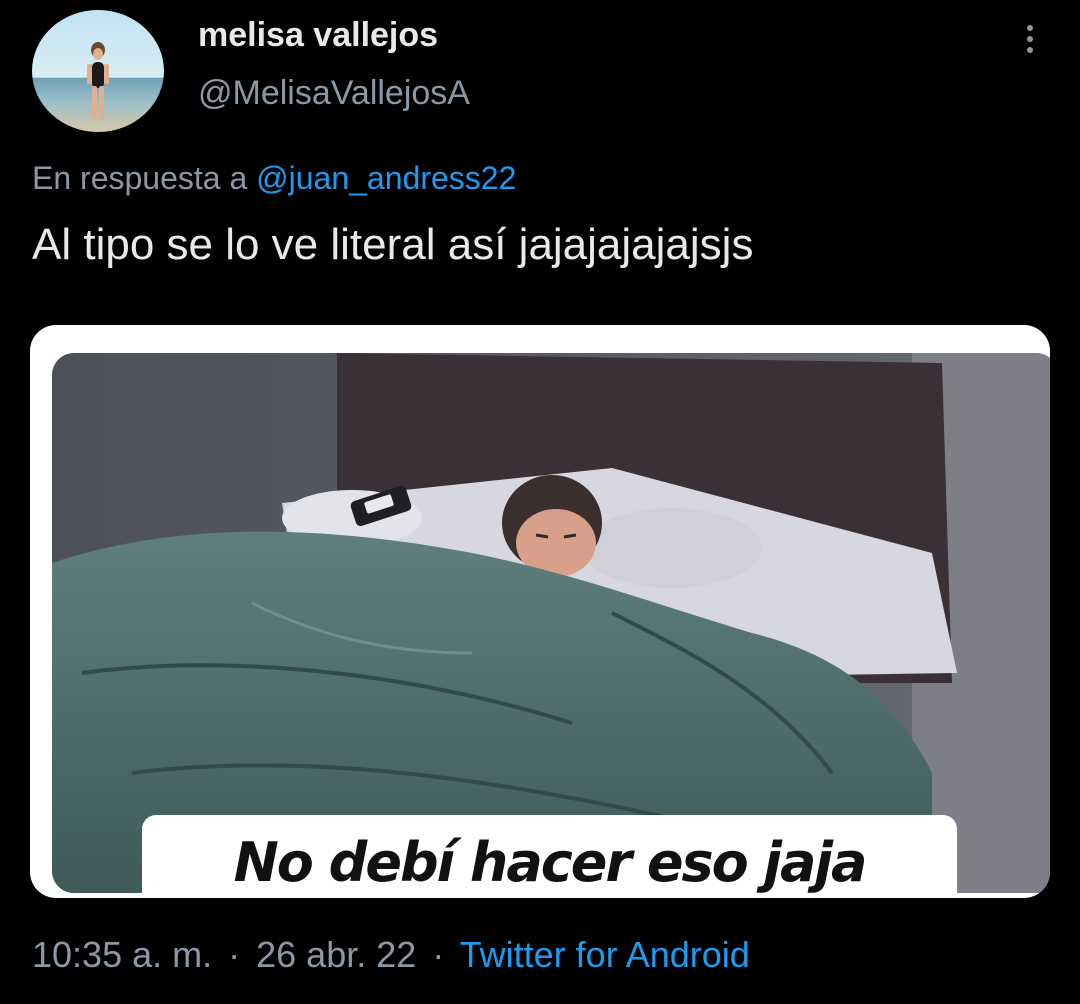 The image size is (1080, 1004). Describe the element at coordinates (386, 178) in the screenshot. I see `reply-to-mention: @juan_andress22` at that location.